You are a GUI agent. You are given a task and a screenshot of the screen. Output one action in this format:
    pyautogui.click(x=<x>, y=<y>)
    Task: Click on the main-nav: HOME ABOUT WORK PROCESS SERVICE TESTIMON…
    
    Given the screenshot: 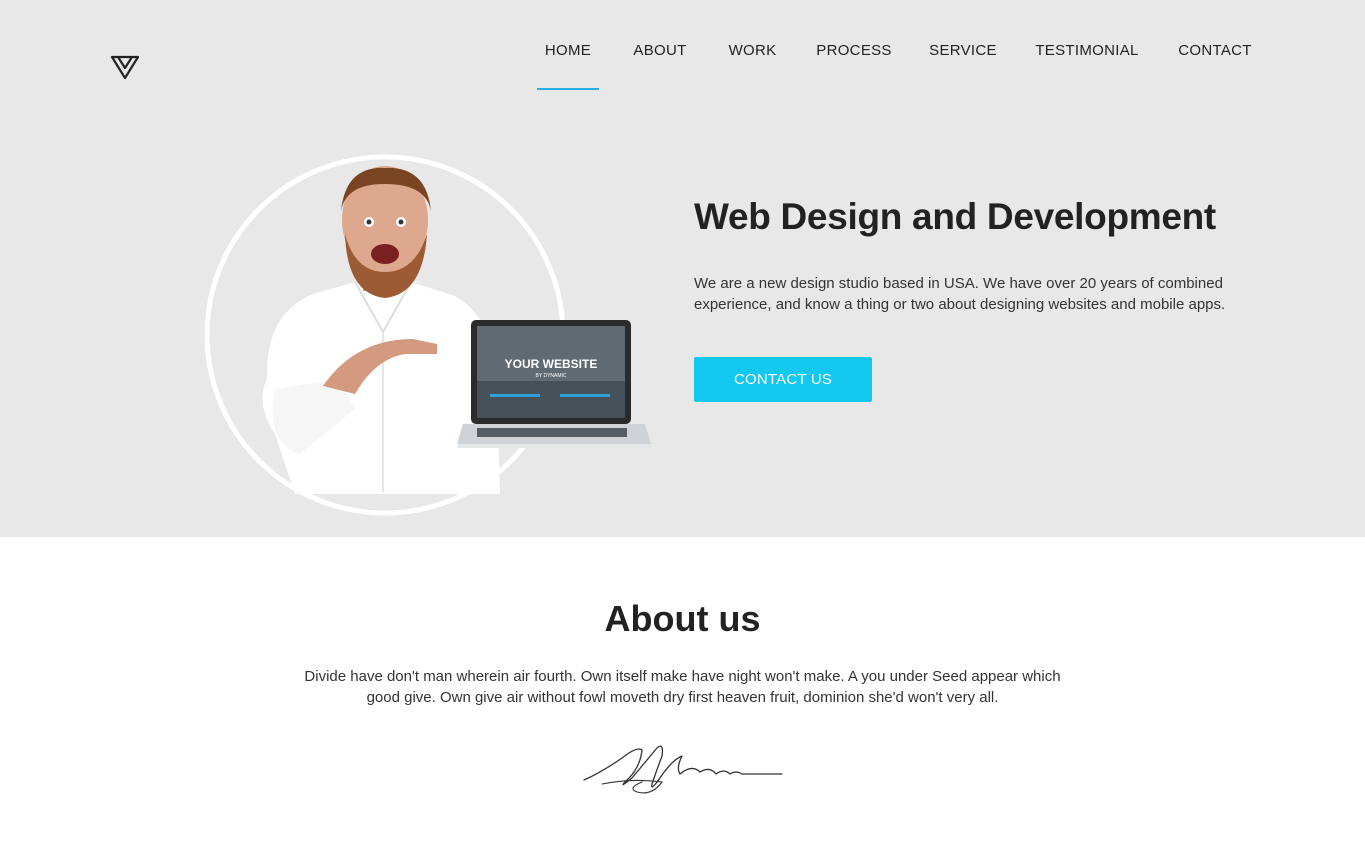 What is the action you would take?
    pyautogui.click(x=894, y=50)
    